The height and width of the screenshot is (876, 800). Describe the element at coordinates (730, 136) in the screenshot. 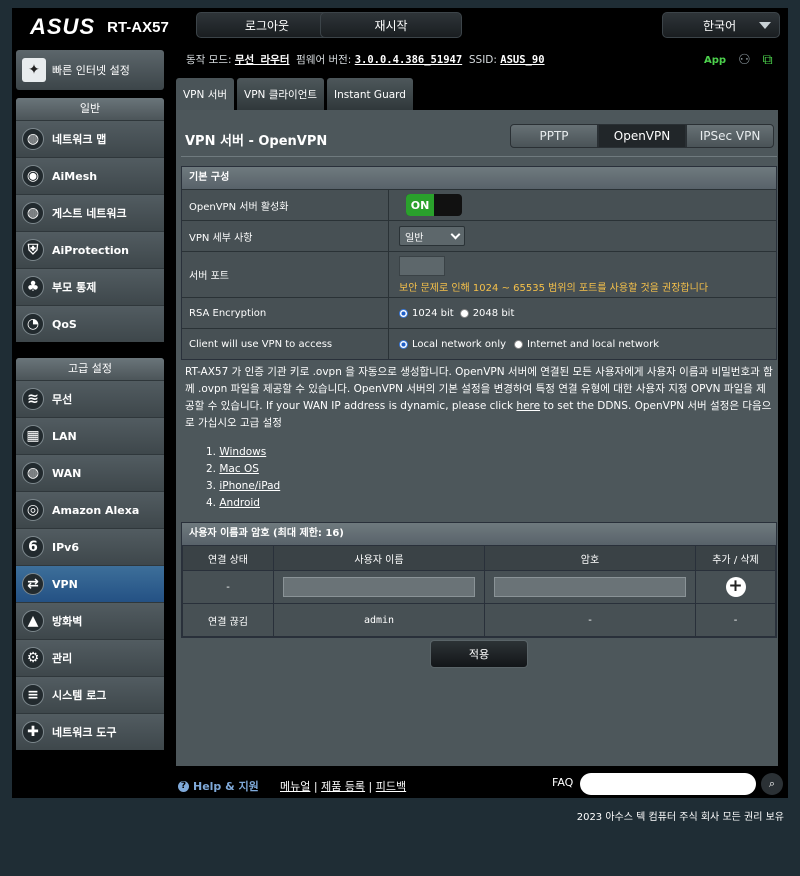

I see `vpn-type-ipsec: IPSec VPN` at that location.